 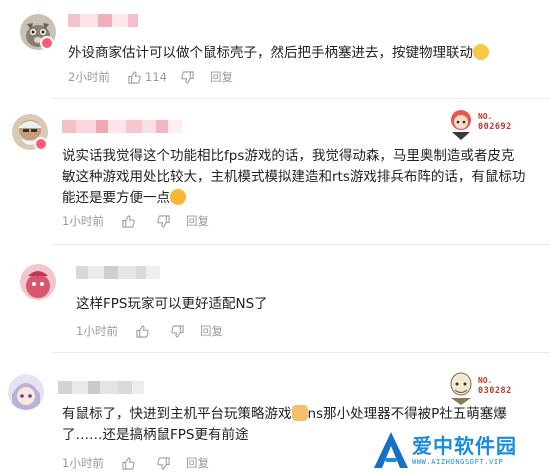 I want to click on avatar-pink-icon, so click(x=38, y=282).